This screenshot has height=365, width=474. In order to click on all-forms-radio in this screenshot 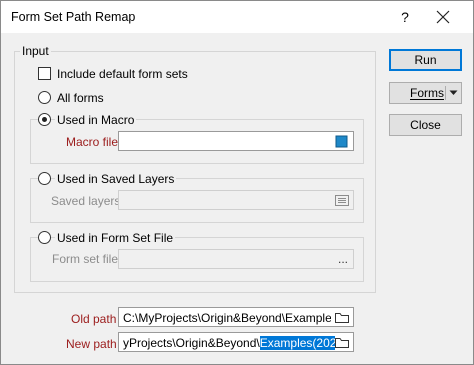, I will do `click(44, 97)`.